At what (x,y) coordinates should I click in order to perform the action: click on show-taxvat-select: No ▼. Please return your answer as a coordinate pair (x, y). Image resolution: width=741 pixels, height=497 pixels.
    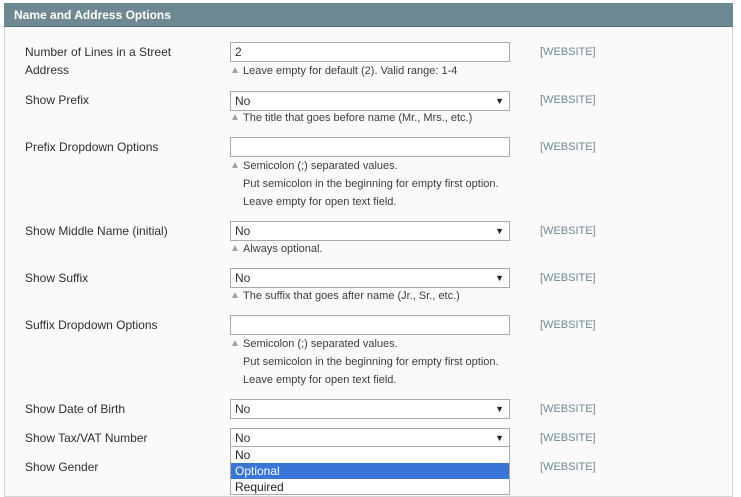
    Looking at the image, I should click on (370, 438).